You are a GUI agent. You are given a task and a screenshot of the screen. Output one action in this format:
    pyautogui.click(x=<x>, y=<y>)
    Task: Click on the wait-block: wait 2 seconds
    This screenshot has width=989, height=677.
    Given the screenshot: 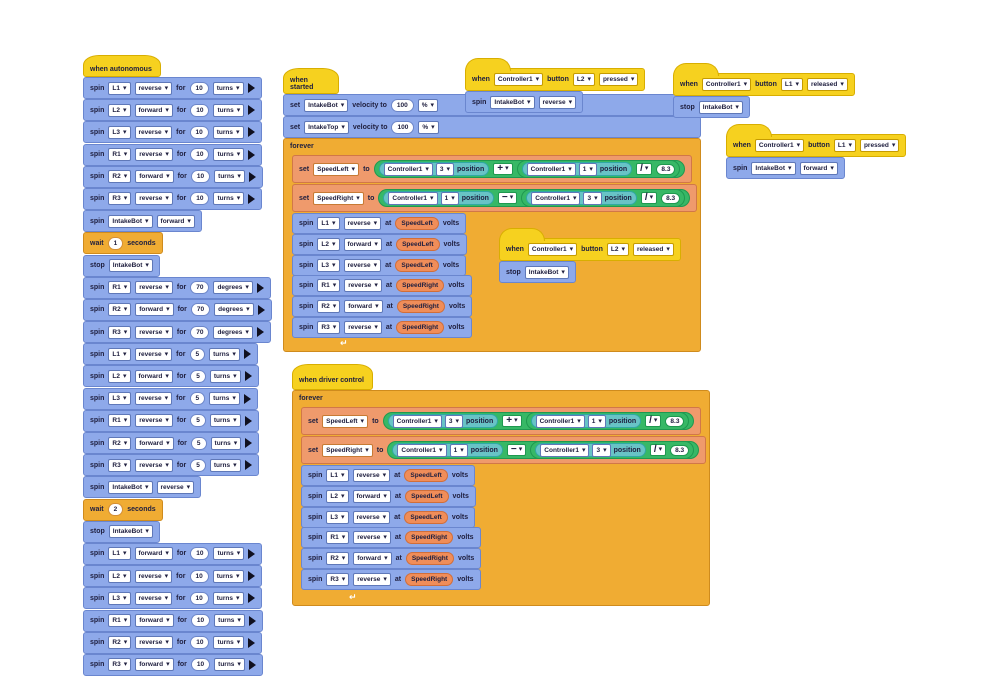 What is the action you would take?
    pyautogui.click(x=123, y=509)
    